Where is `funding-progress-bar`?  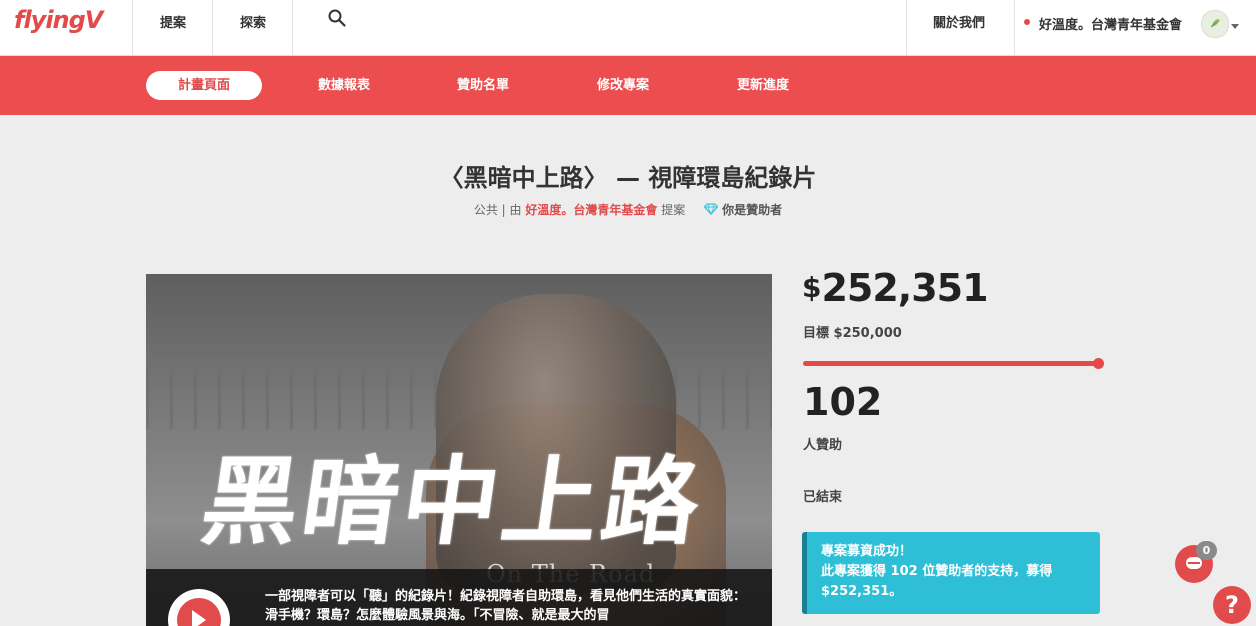
funding-progress-bar is located at coordinates (953, 363).